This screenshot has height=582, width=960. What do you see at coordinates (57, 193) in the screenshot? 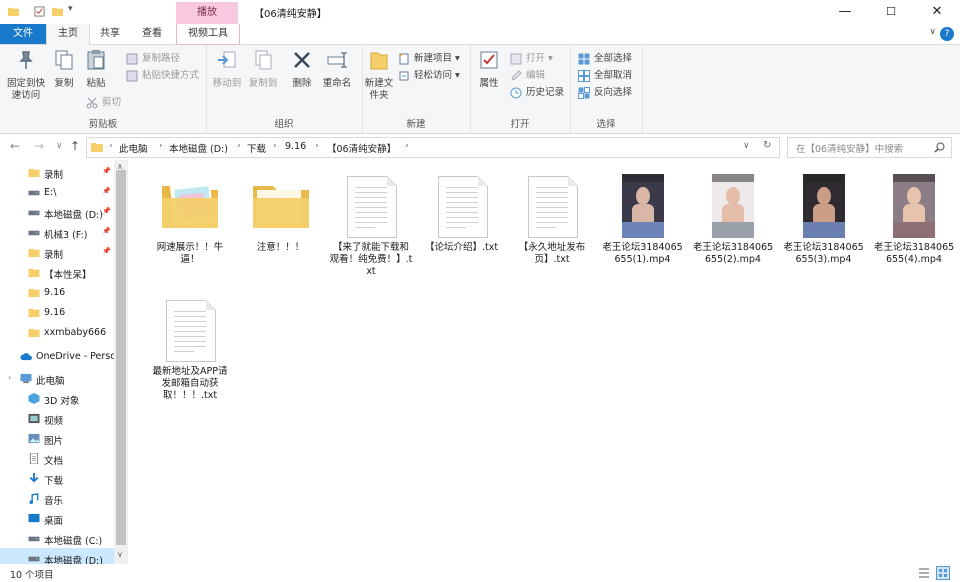
I see `nav-item: E:\ 📌` at bounding box center [57, 193].